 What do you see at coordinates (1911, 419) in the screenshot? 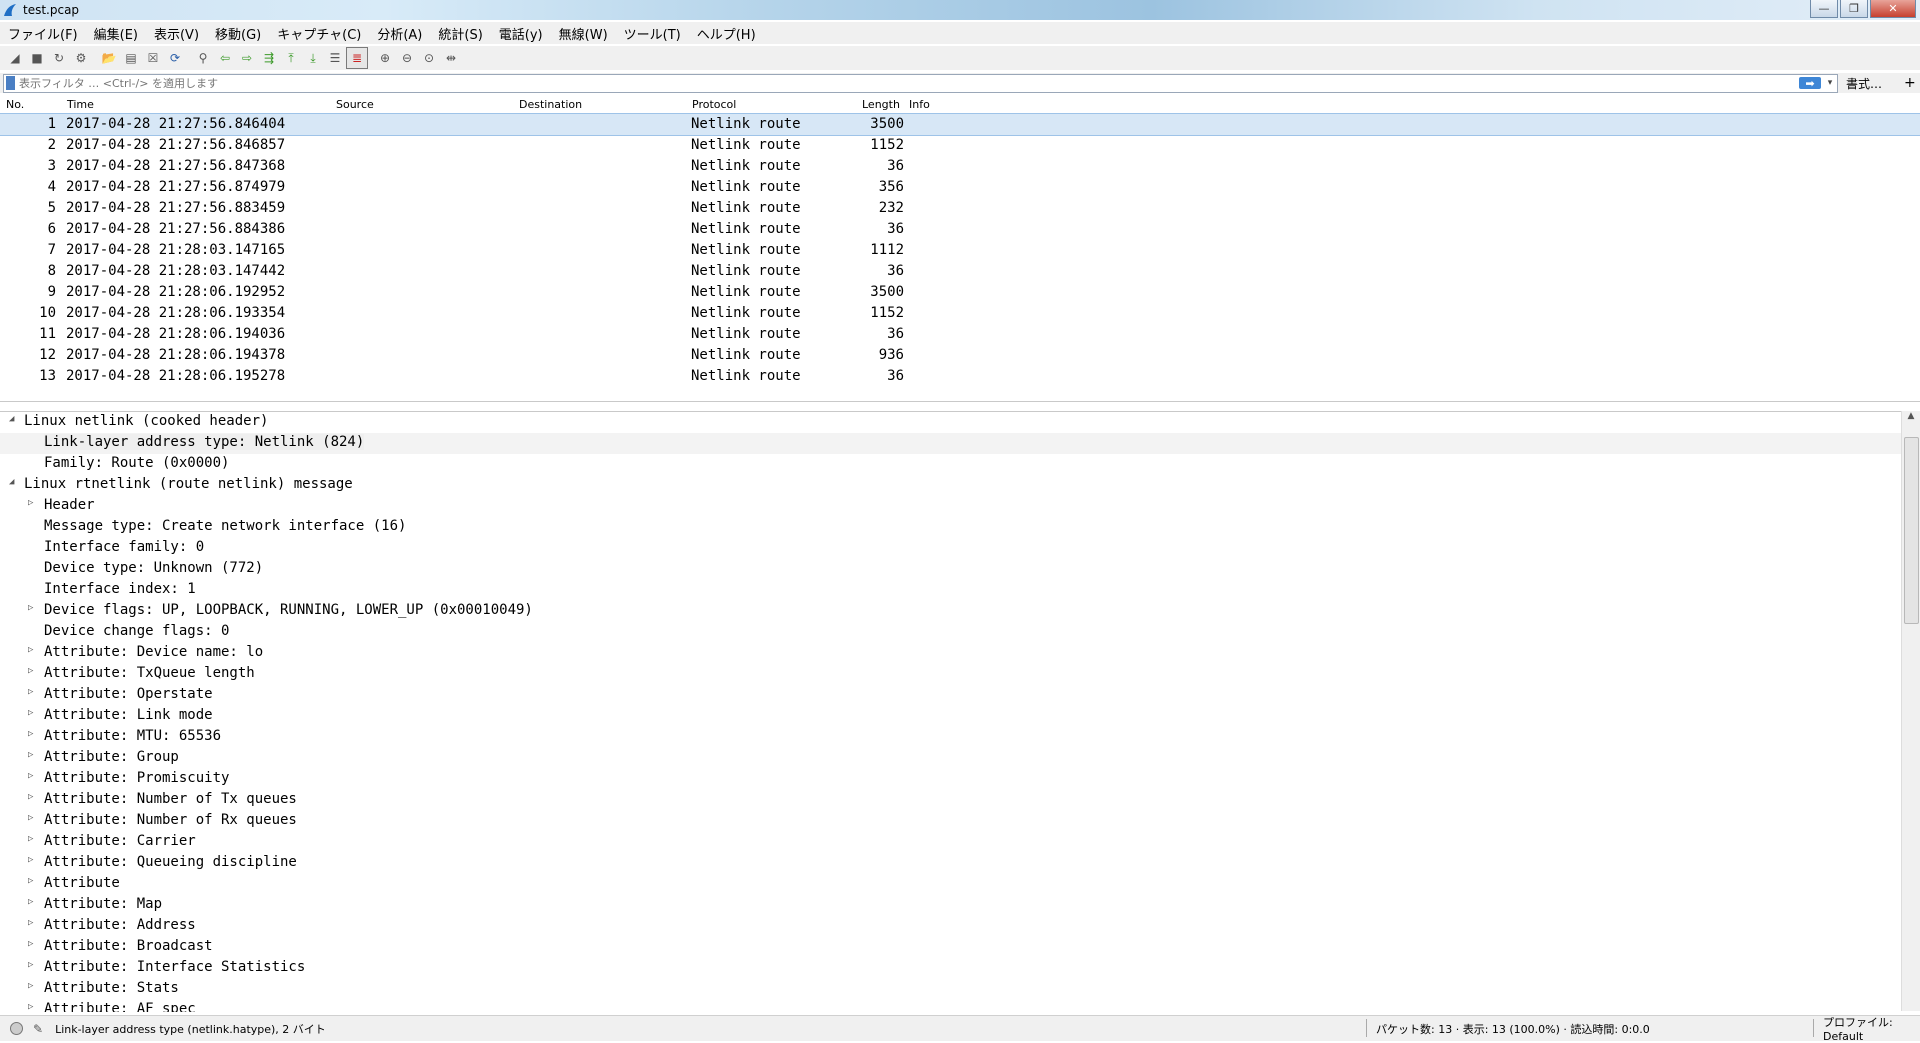
I see `scroll-up-arrow-icon: ▲` at bounding box center [1911, 419].